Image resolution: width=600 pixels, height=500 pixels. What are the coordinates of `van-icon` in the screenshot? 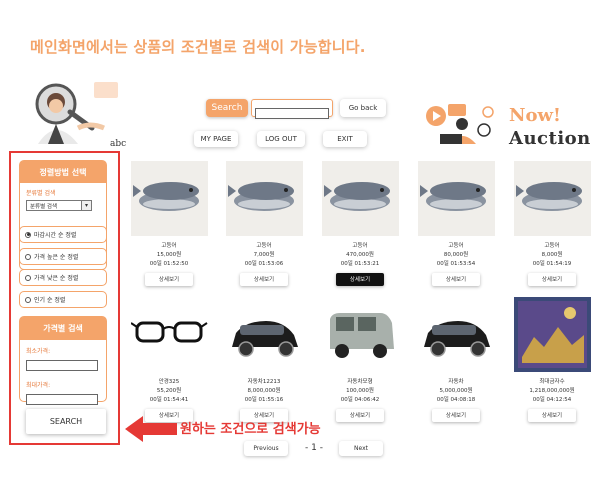 It's located at (360, 334).